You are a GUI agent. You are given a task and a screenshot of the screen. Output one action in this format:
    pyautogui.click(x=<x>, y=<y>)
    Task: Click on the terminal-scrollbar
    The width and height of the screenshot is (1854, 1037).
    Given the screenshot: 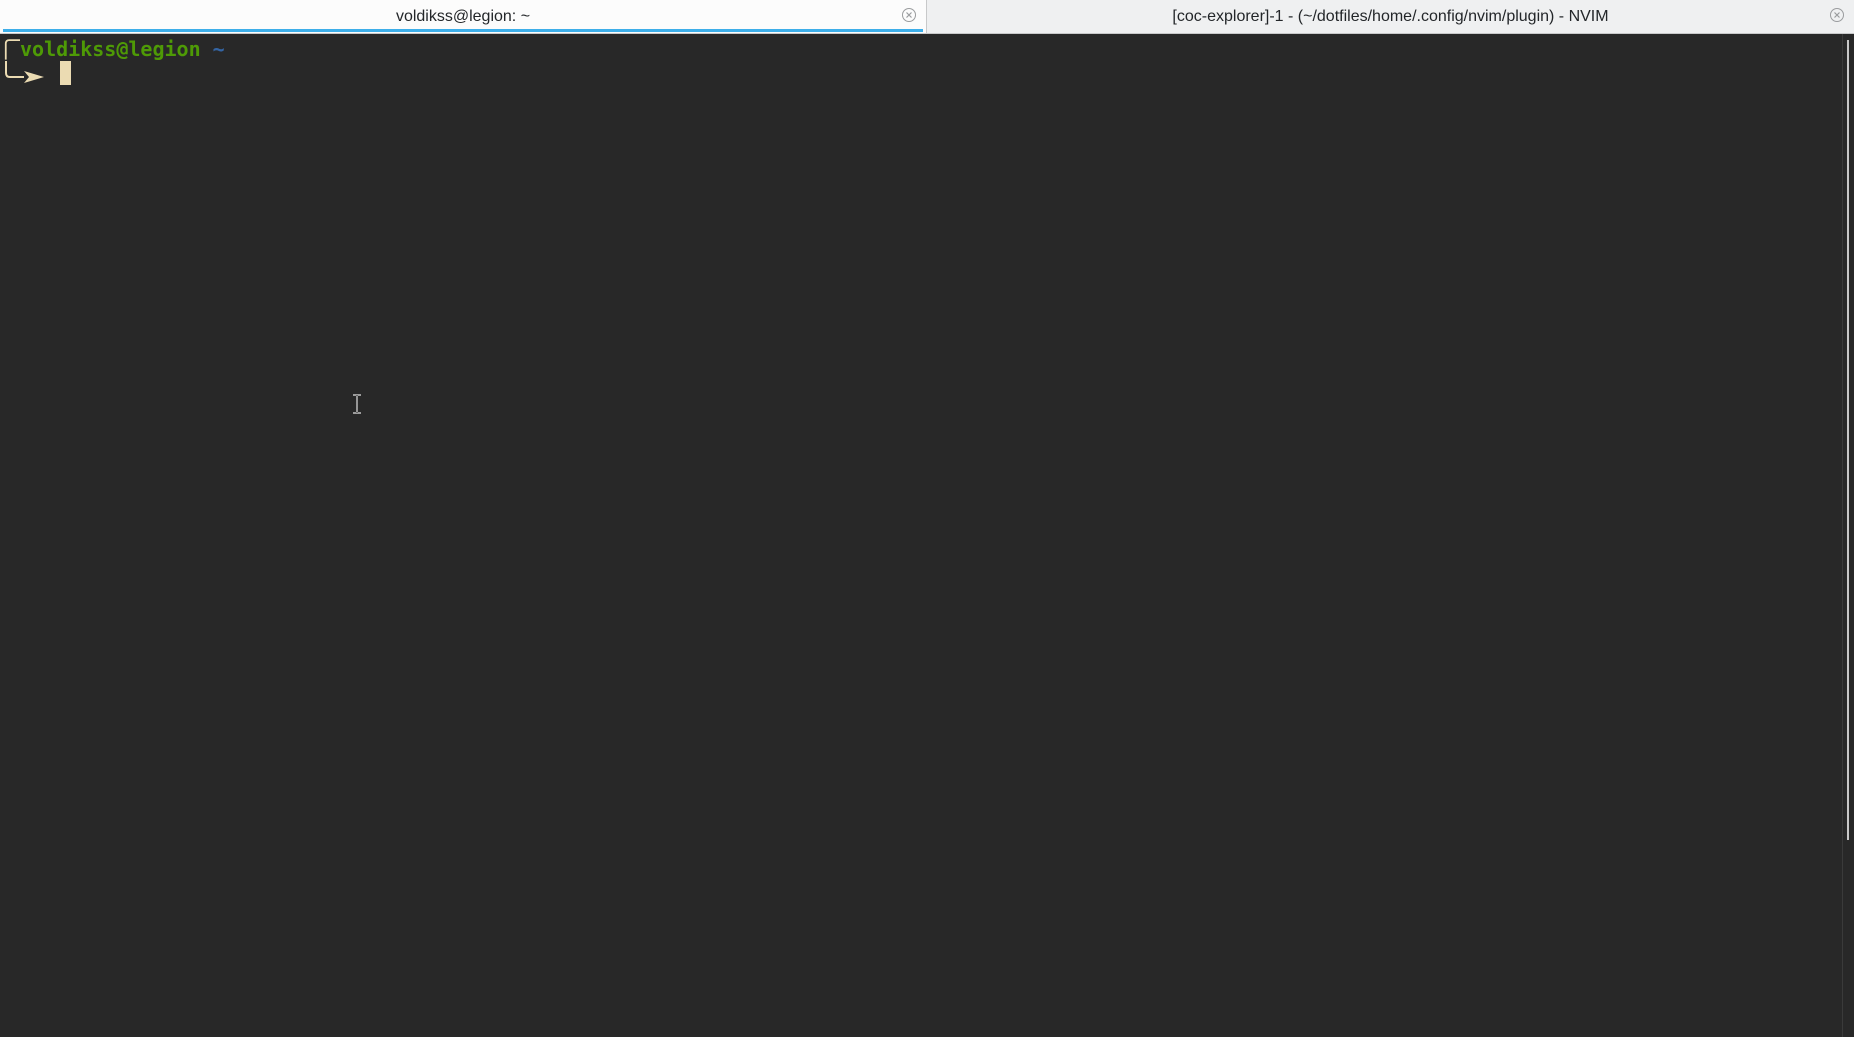 What is the action you would take?
    pyautogui.click(x=1848, y=535)
    